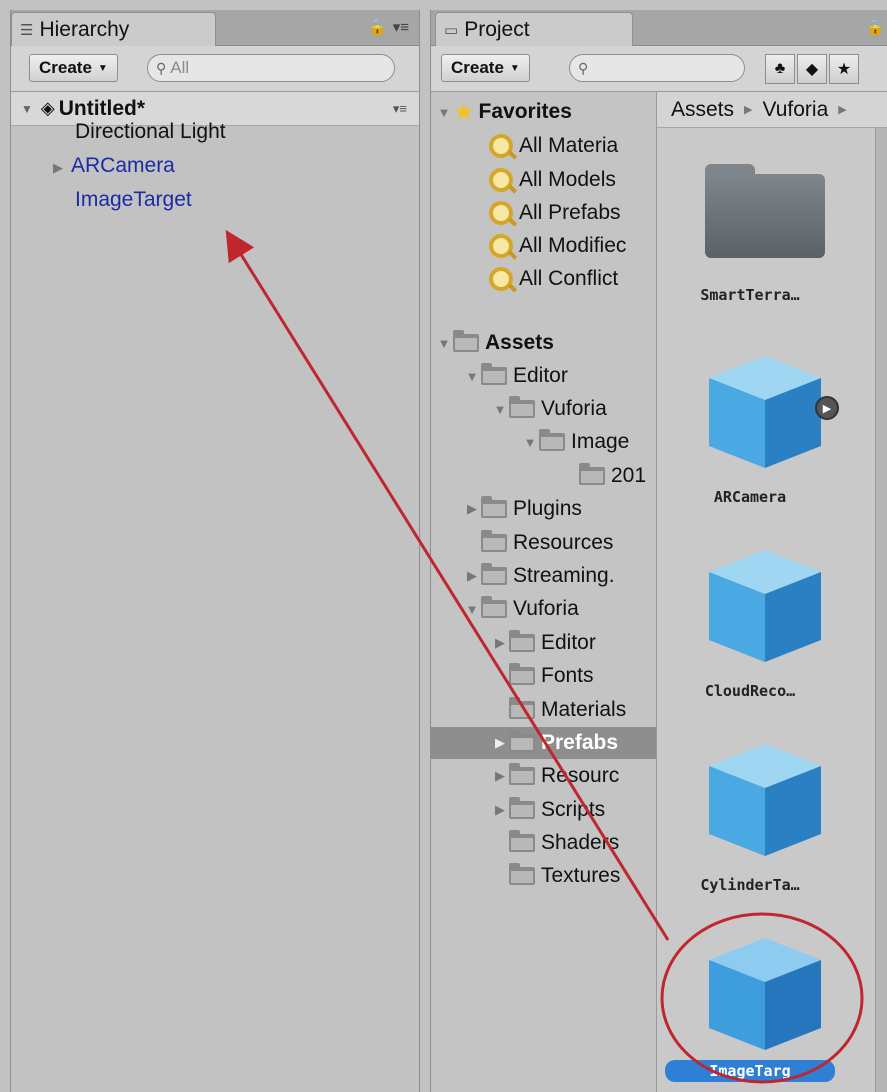  I want to click on scrollbar, so click(881, 610).